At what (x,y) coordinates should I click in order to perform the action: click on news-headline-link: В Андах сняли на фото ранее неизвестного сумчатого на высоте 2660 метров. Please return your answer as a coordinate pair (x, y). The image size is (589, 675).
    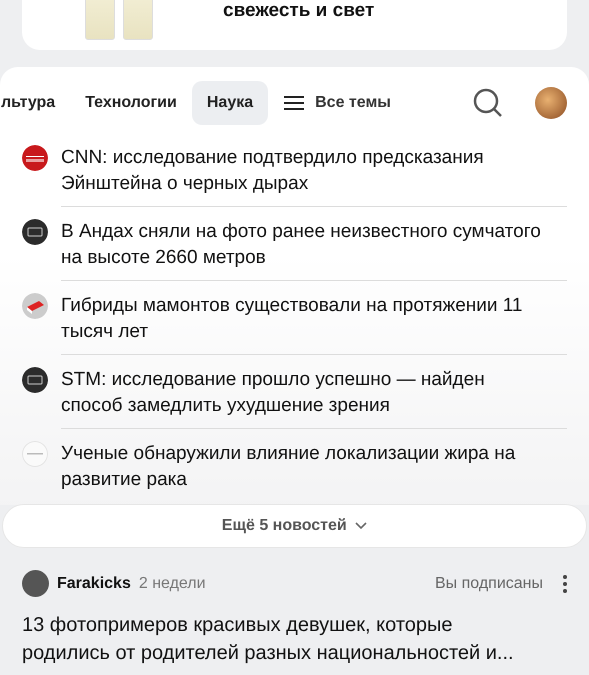
    Looking at the image, I should click on (314, 245).